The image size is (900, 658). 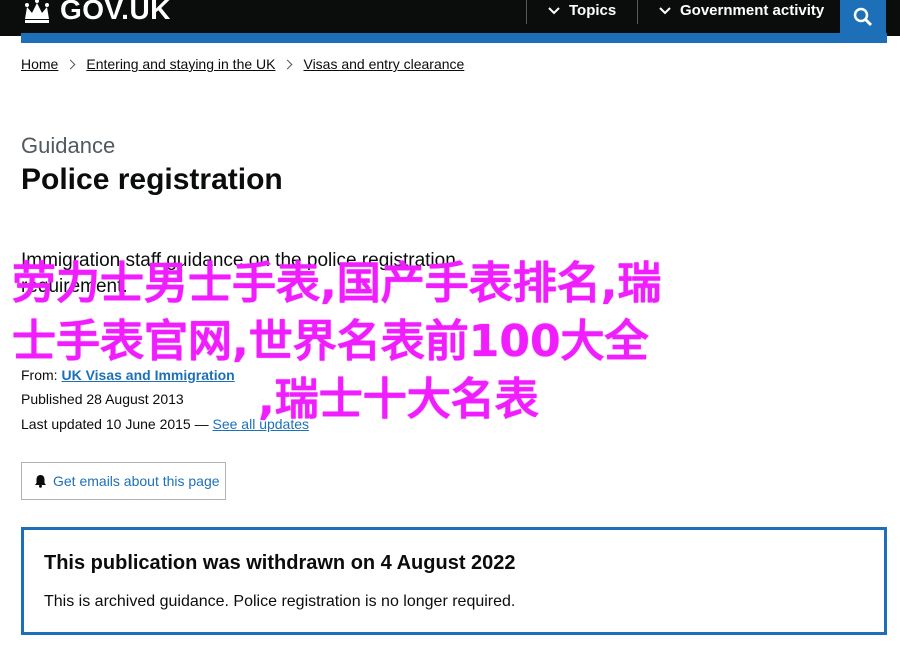 What do you see at coordinates (450, 18) in the screenshot?
I see `site-header: GOV.UK Topics Government activity` at bounding box center [450, 18].